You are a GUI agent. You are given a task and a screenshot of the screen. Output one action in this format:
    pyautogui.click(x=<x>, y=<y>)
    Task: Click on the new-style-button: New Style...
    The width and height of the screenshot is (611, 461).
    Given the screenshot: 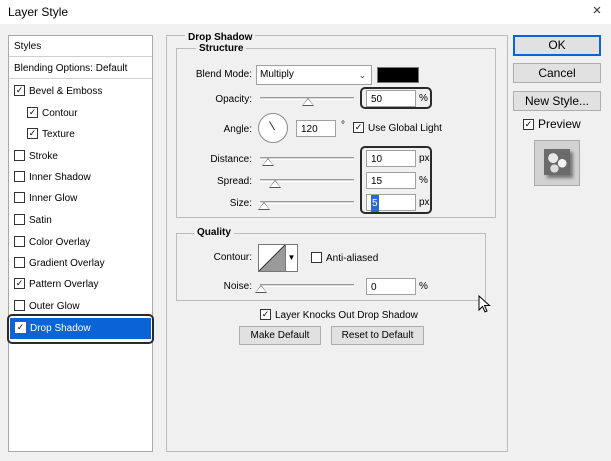 What is the action you would take?
    pyautogui.click(x=557, y=101)
    